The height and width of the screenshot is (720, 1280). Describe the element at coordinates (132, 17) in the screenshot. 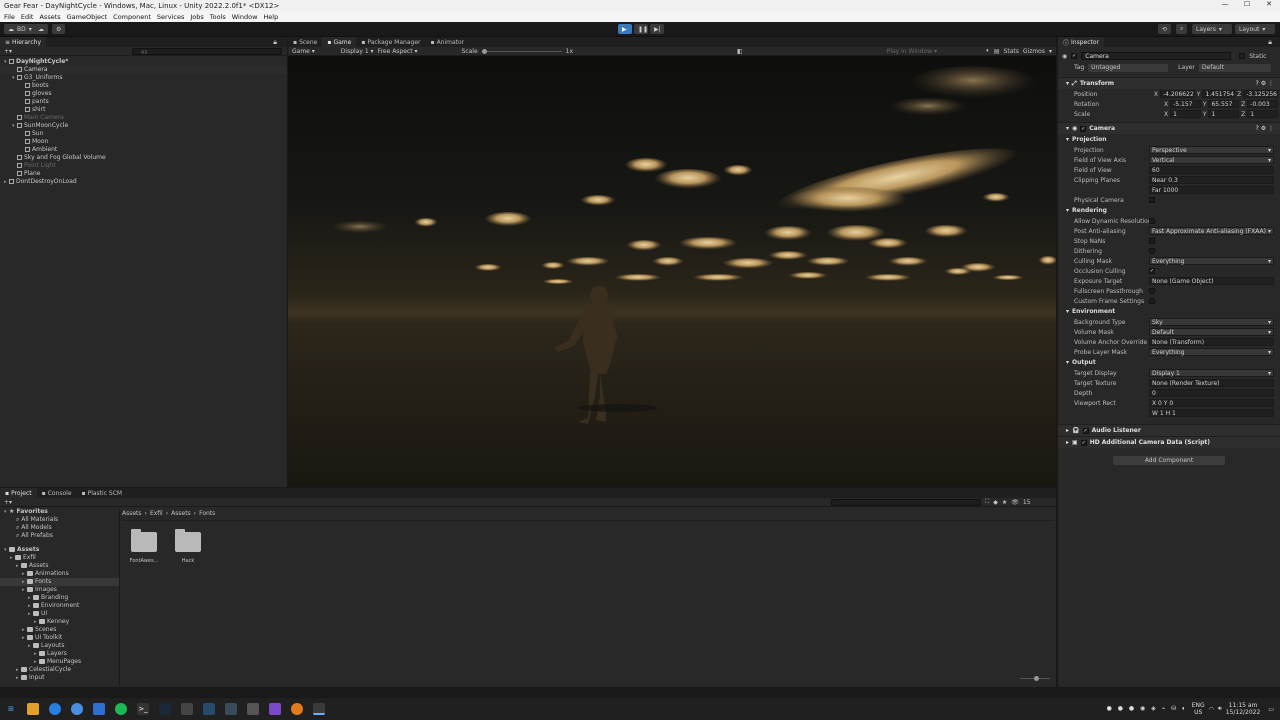

I see `menu-item-component: Component` at that location.